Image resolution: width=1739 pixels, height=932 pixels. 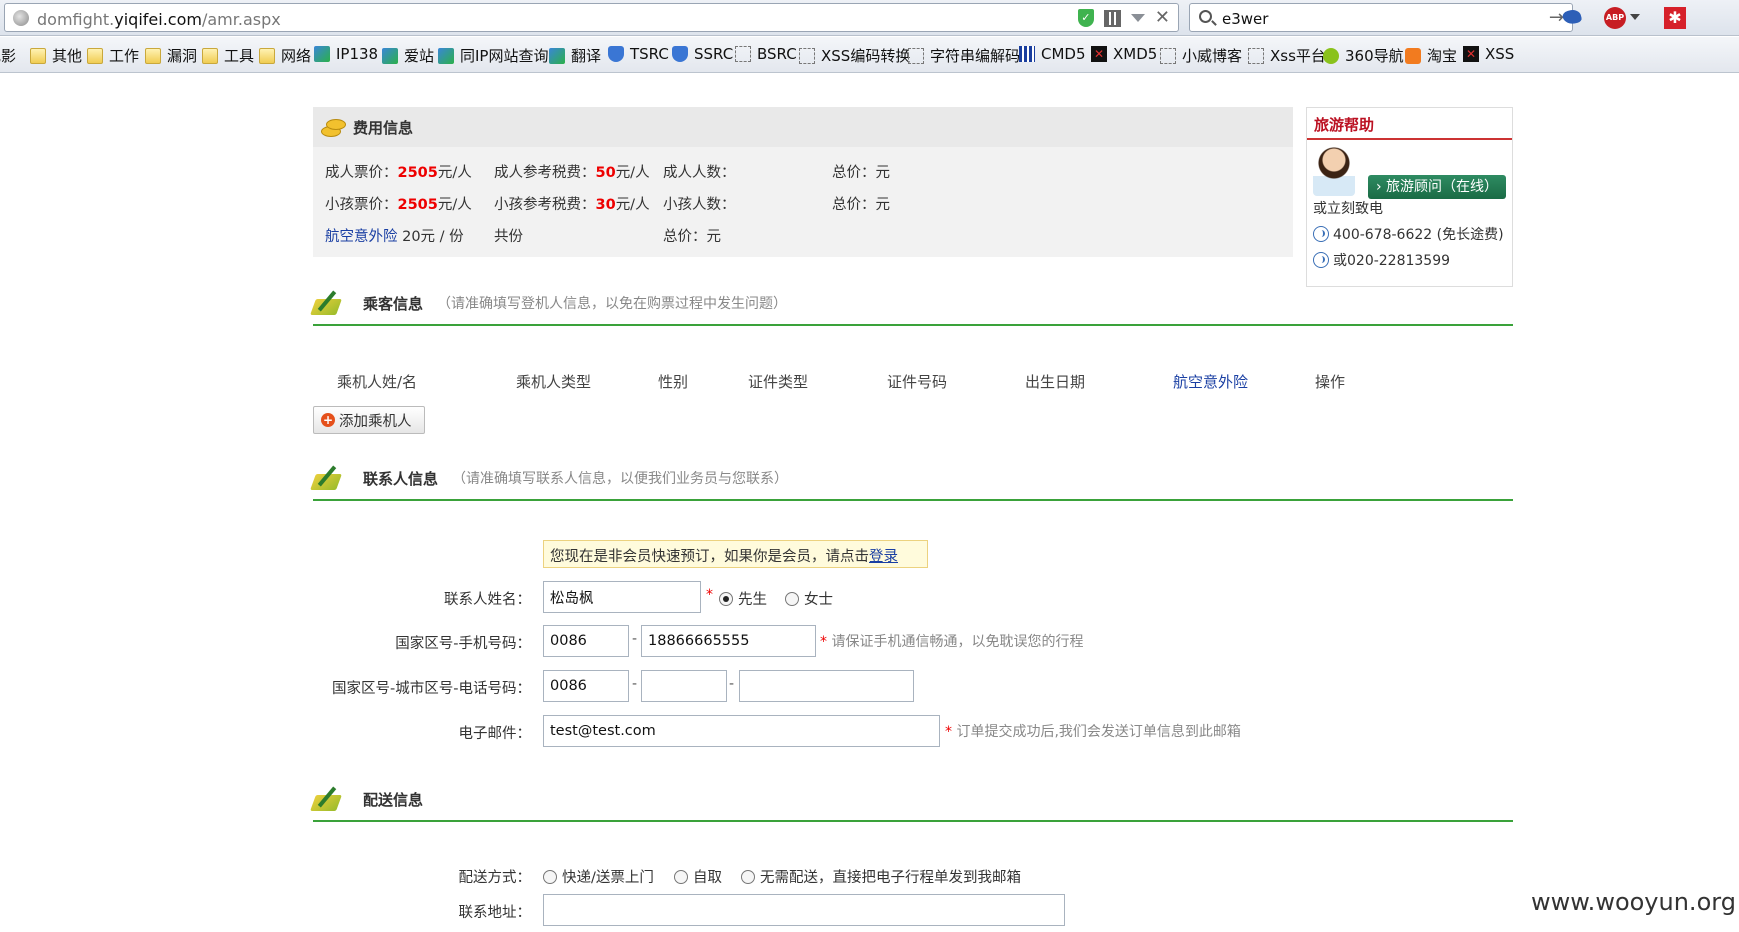 I want to click on addon-red-icon: ✱, so click(x=1675, y=18).